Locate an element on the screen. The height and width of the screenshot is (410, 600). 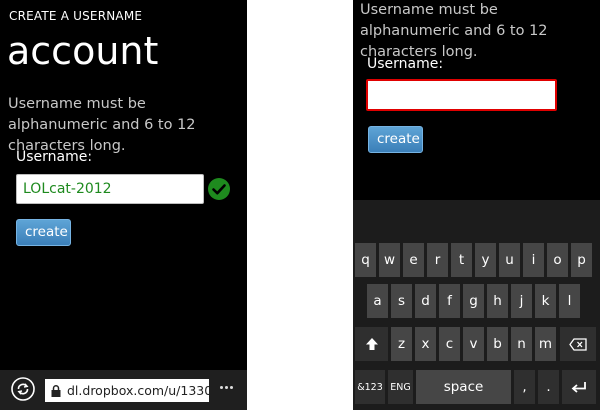
key-r: r is located at coordinates (437, 260).